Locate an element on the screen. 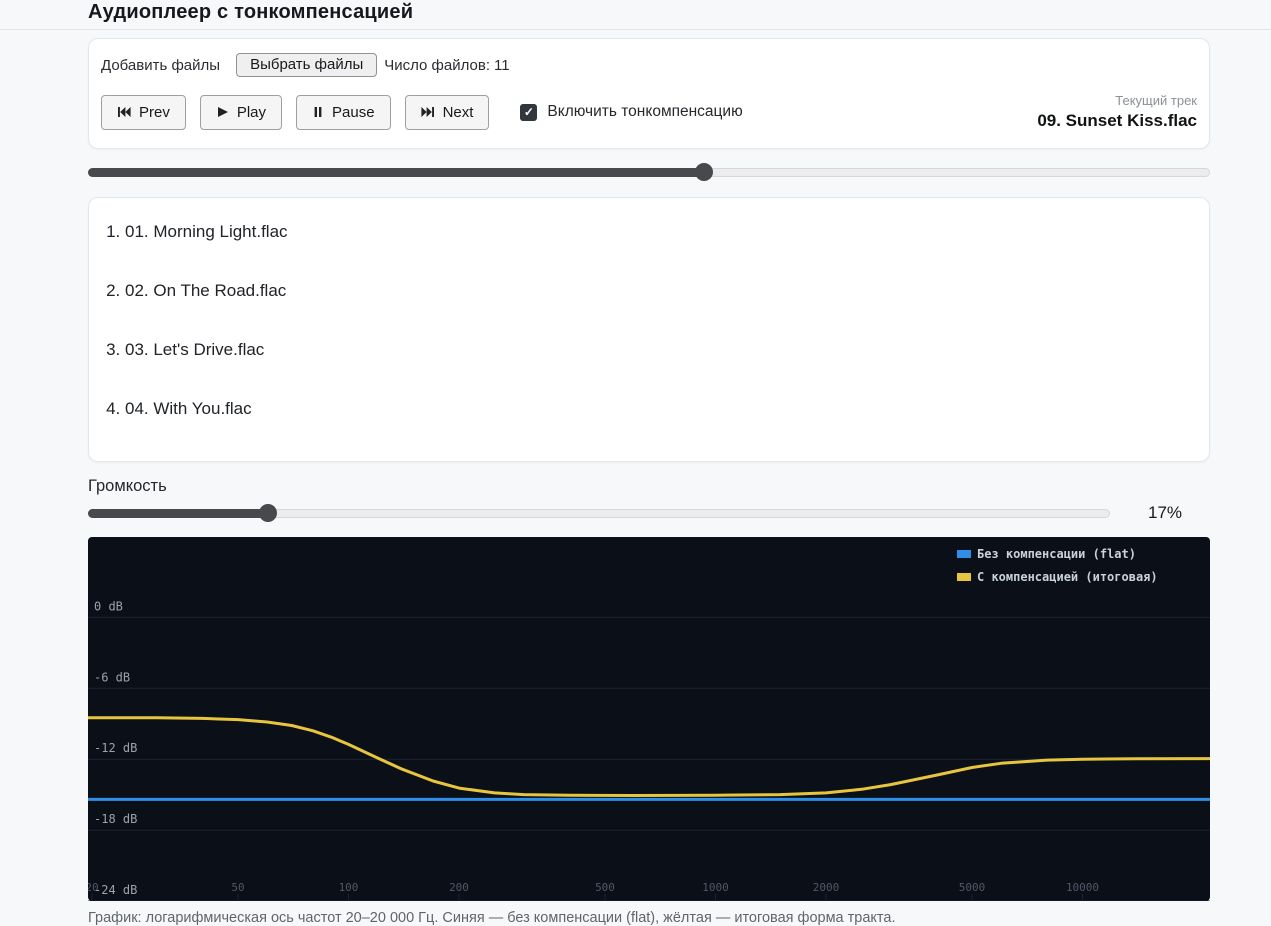 The width and height of the screenshot is (1271, 926). current-track-name: 09. Sunset Kiss.flac is located at coordinates (1117, 120).